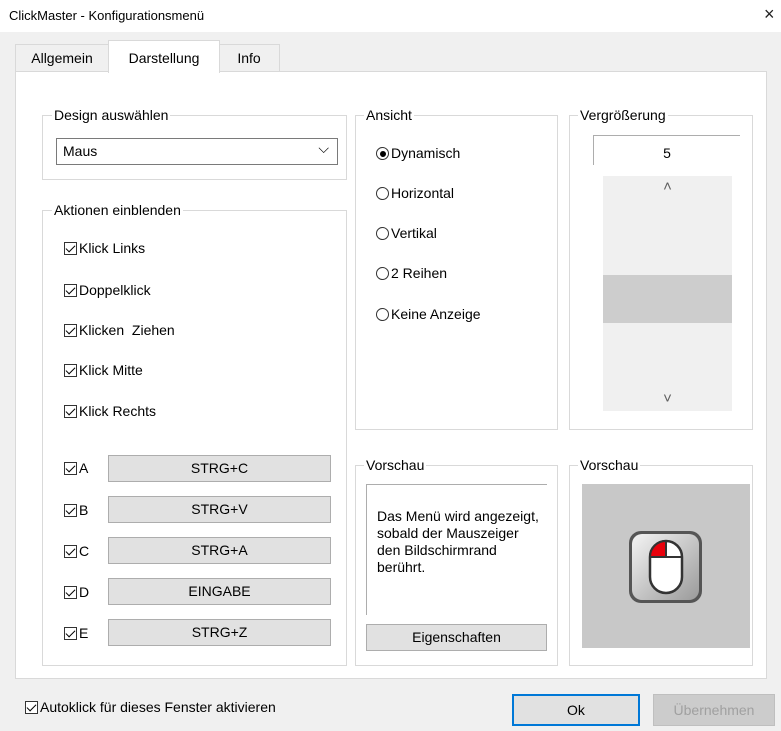  I want to click on checkbox-hotkey-c: C, so click(76, 551).